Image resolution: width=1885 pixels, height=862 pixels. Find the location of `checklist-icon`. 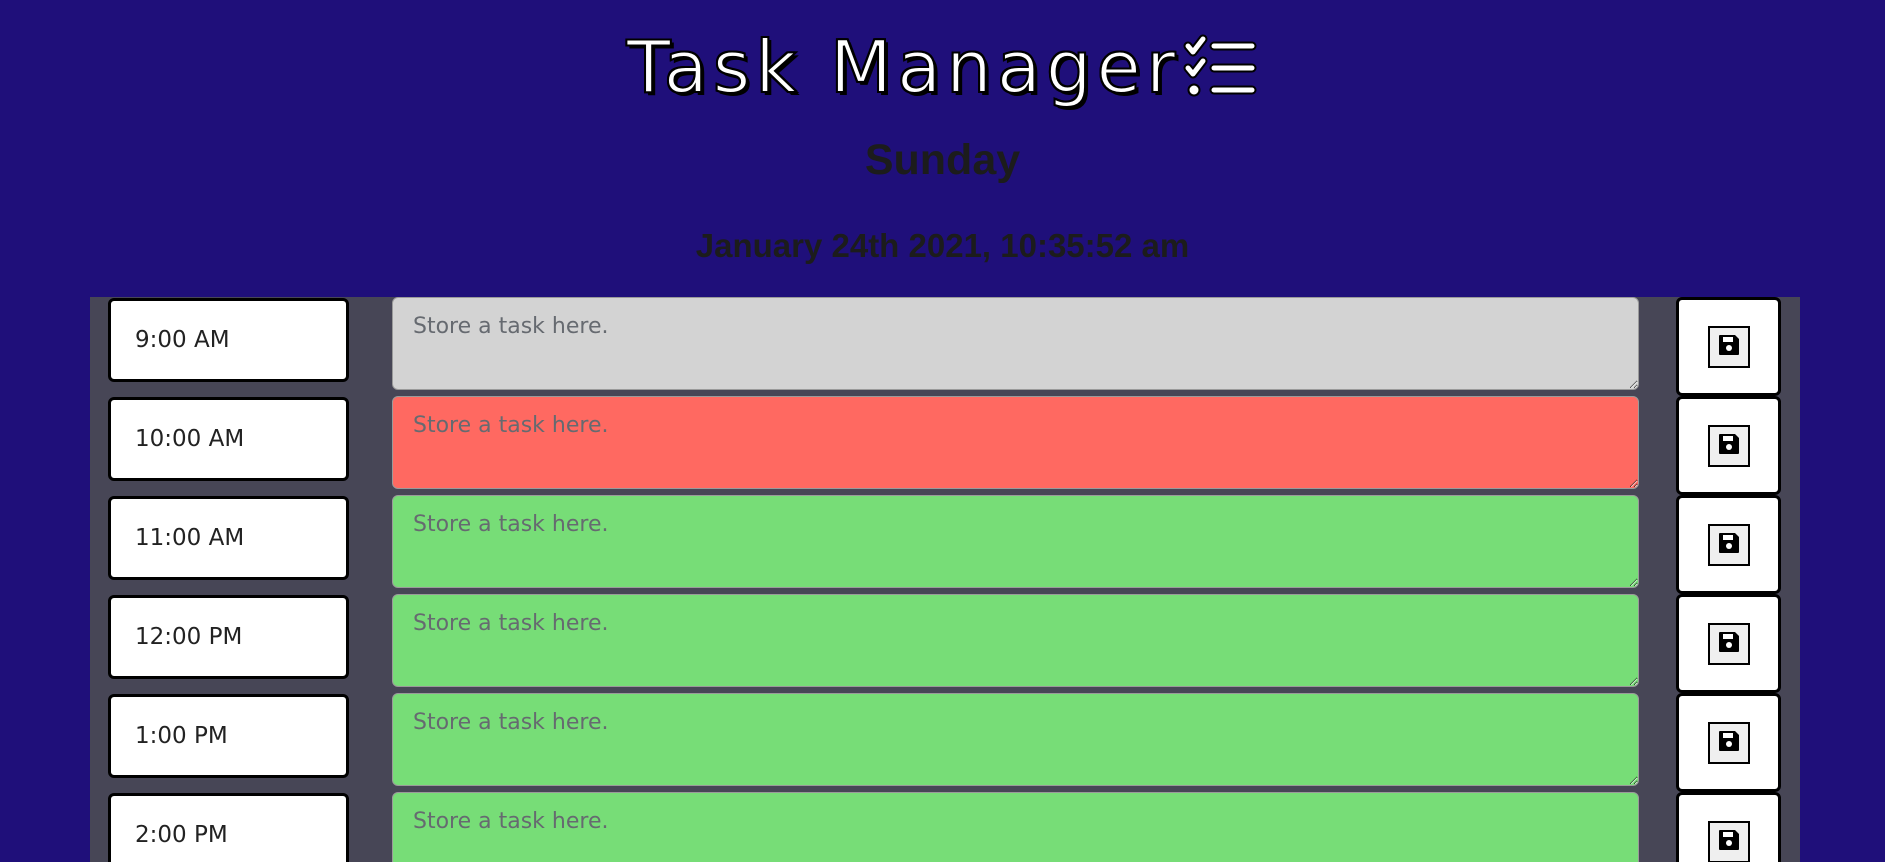

checklist-icon is located at coordinates (1220, 67).